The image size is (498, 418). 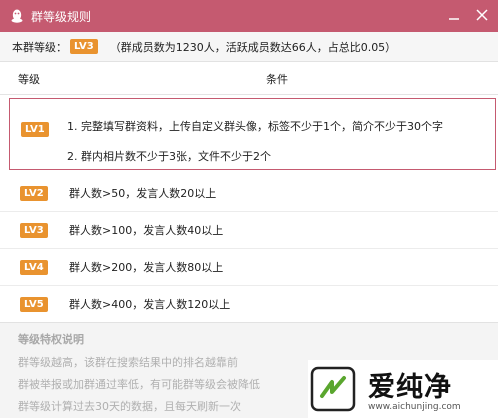 What do you see at coordinates (51, 339) in the screenshot?
I see `privileges-title: 等级特权说明` at bounding box center [51, 339].